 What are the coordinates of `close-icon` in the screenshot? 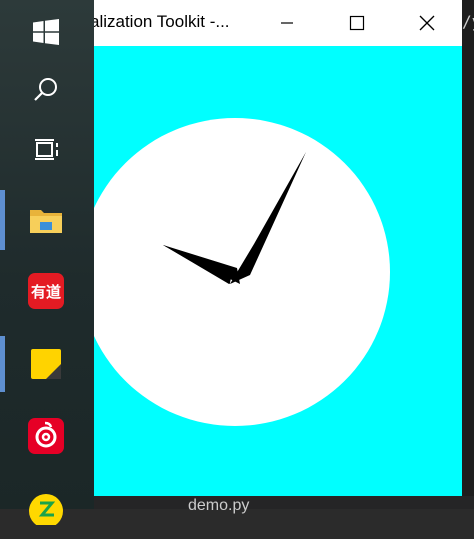 It's located at (427, 23).